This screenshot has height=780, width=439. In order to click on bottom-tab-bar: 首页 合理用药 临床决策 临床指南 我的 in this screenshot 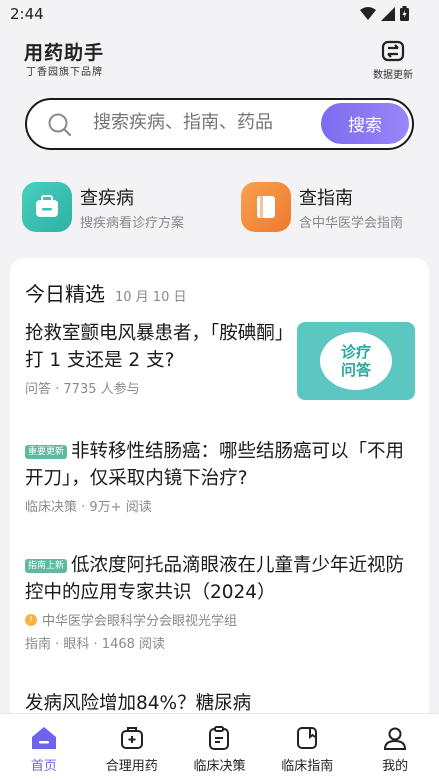, I will do `click(219, 746)`.